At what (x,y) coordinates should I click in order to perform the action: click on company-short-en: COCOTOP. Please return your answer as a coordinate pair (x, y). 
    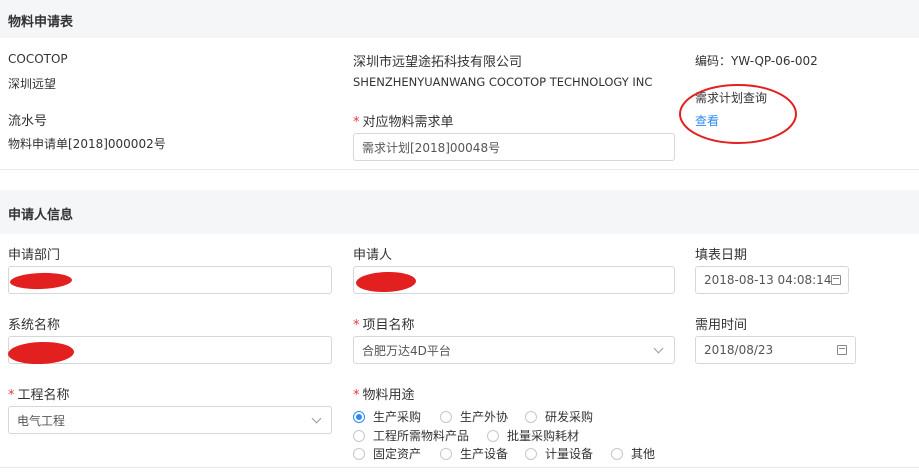
    Looking at the image, I should click on (38, 59).